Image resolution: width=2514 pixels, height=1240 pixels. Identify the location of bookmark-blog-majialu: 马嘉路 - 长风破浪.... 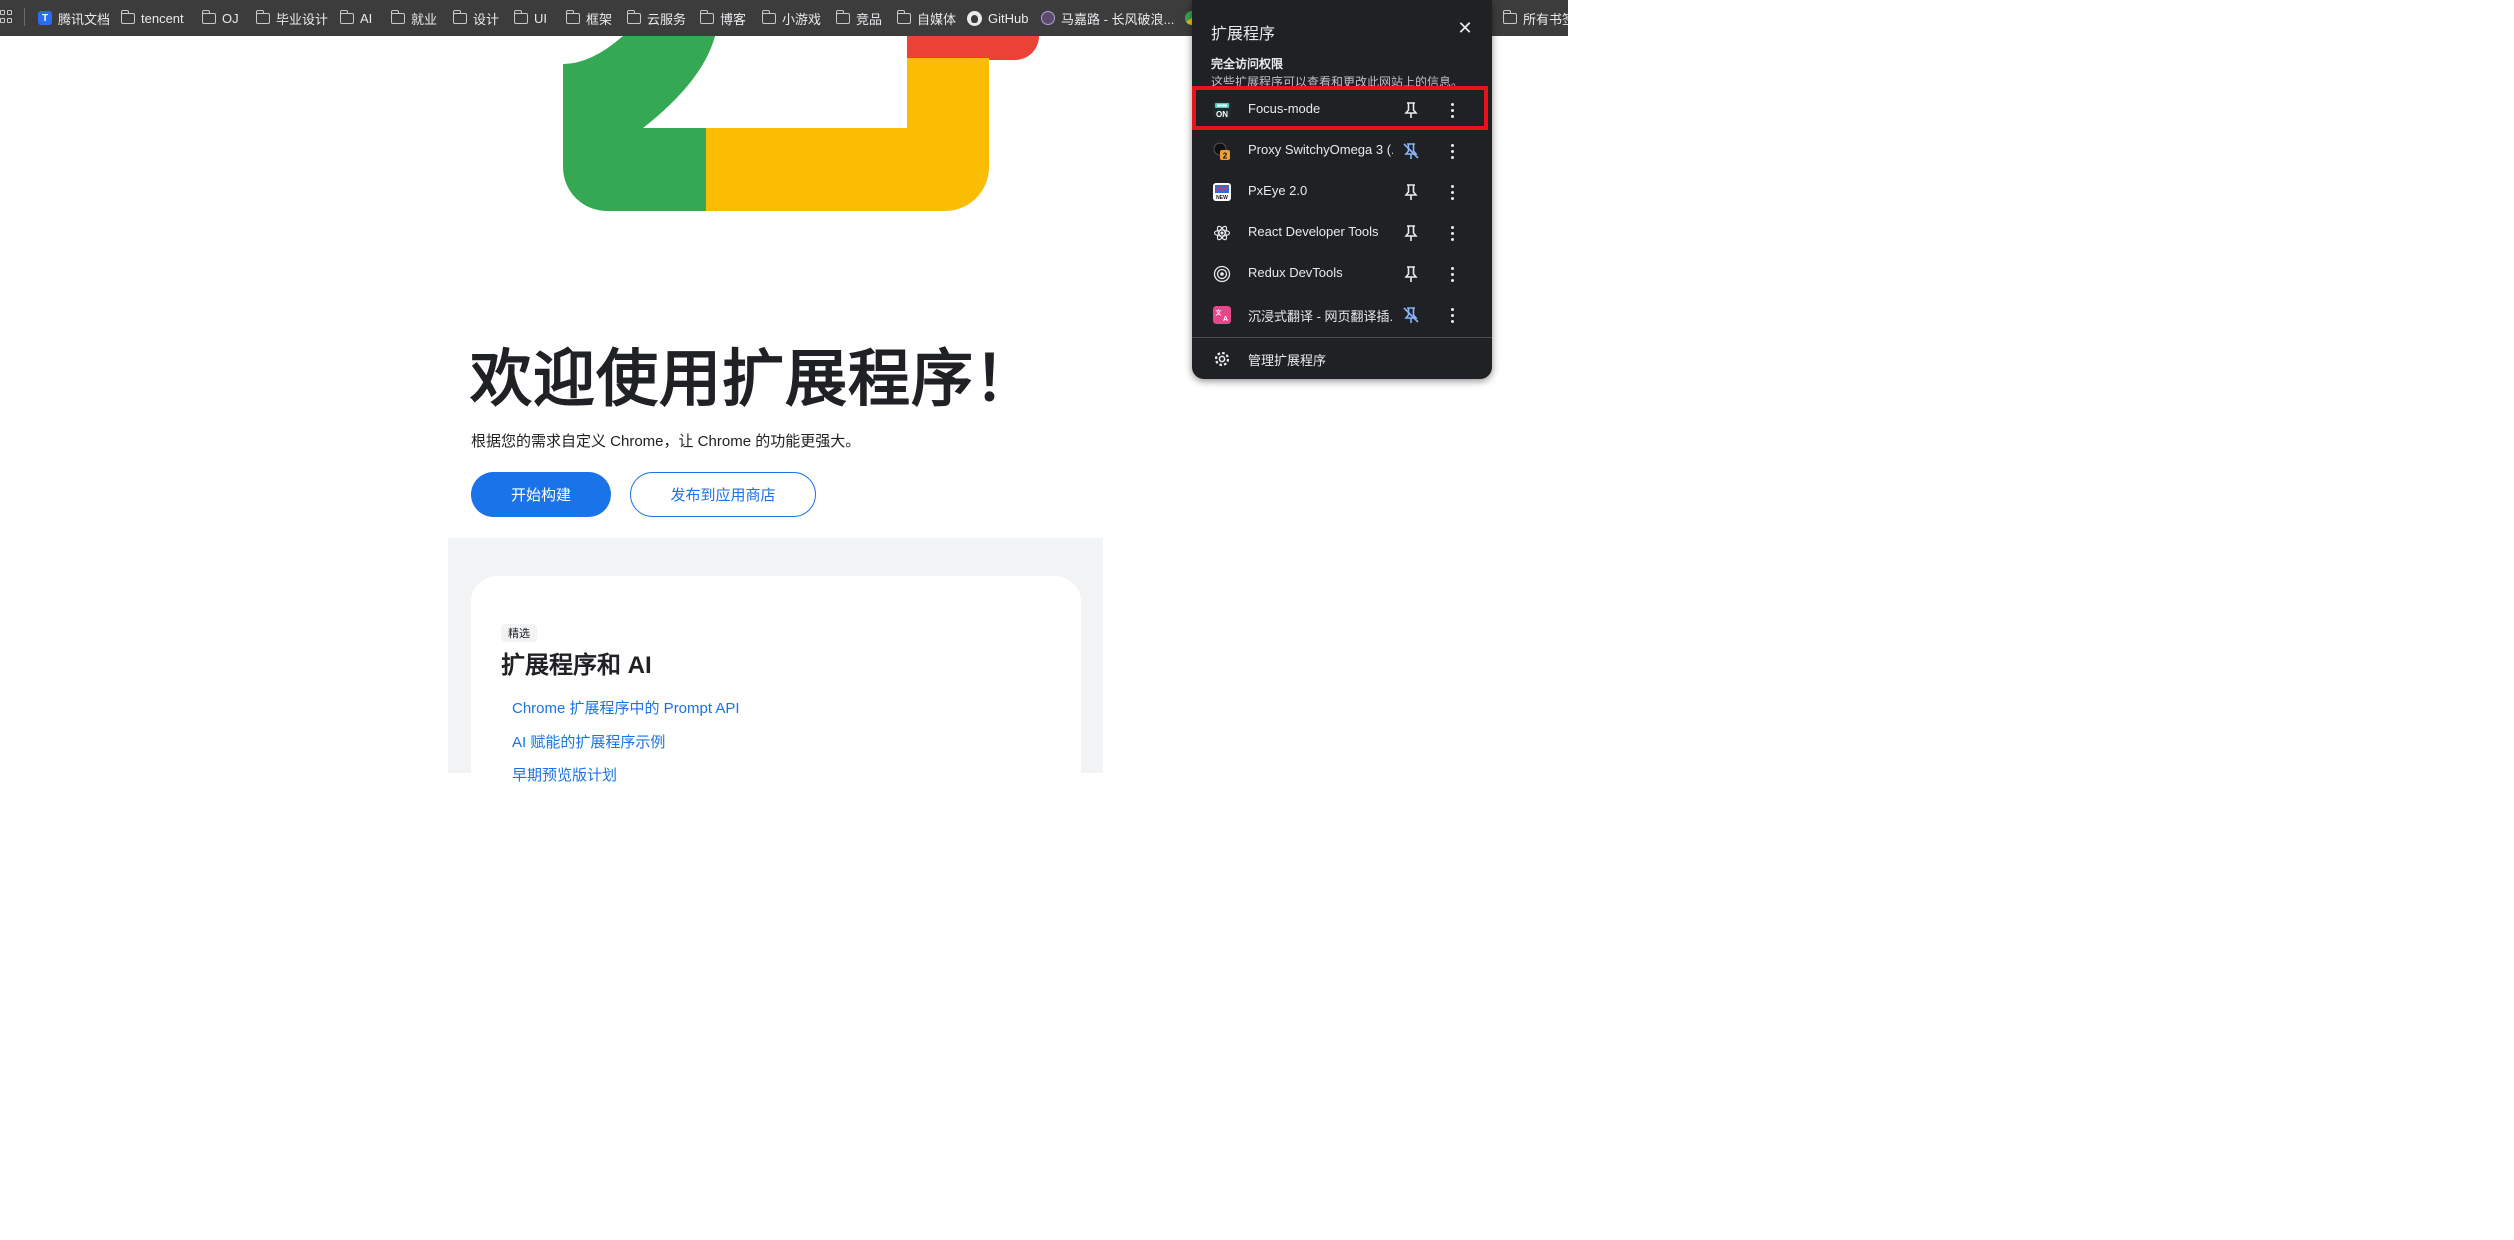
(1107, 18).